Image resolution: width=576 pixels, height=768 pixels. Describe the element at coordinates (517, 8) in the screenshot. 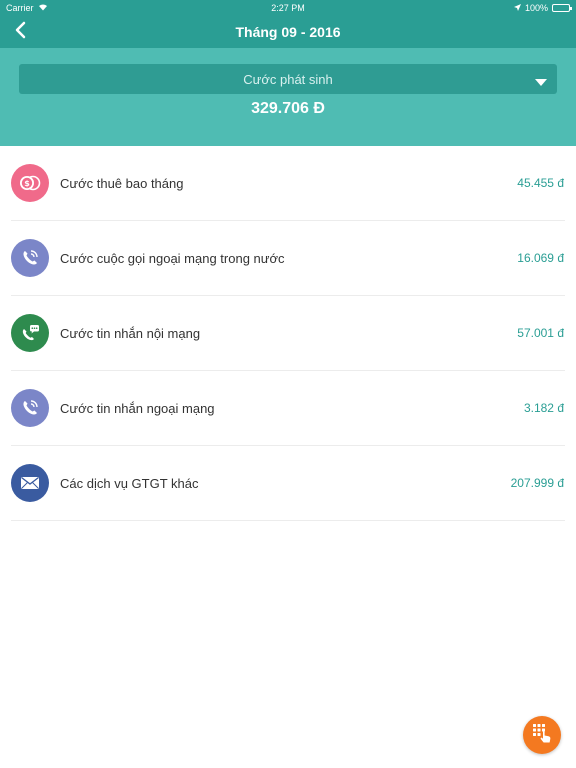

I see `location-arrow-icon` at that location.